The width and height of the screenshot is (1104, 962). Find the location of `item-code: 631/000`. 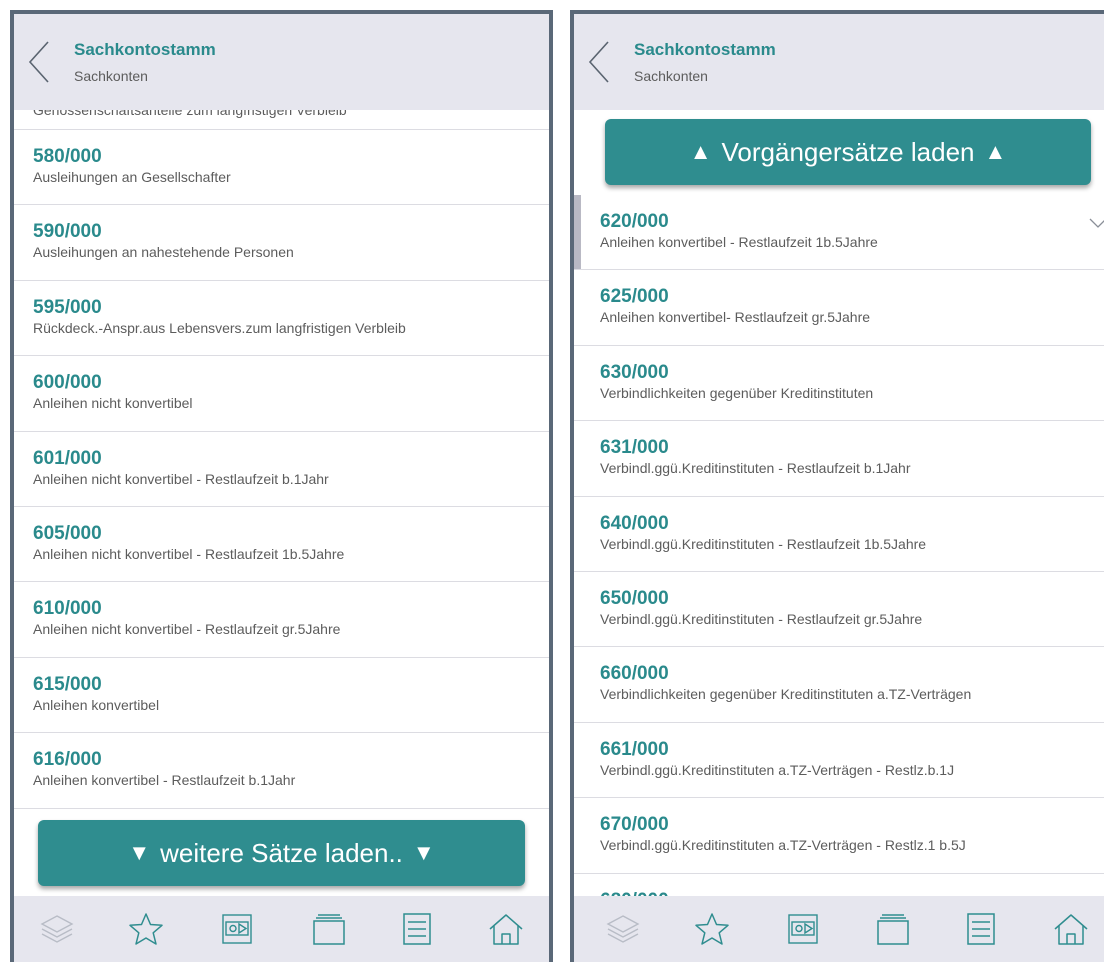

item-code: 631/000 is located at coordinates (634, 448).